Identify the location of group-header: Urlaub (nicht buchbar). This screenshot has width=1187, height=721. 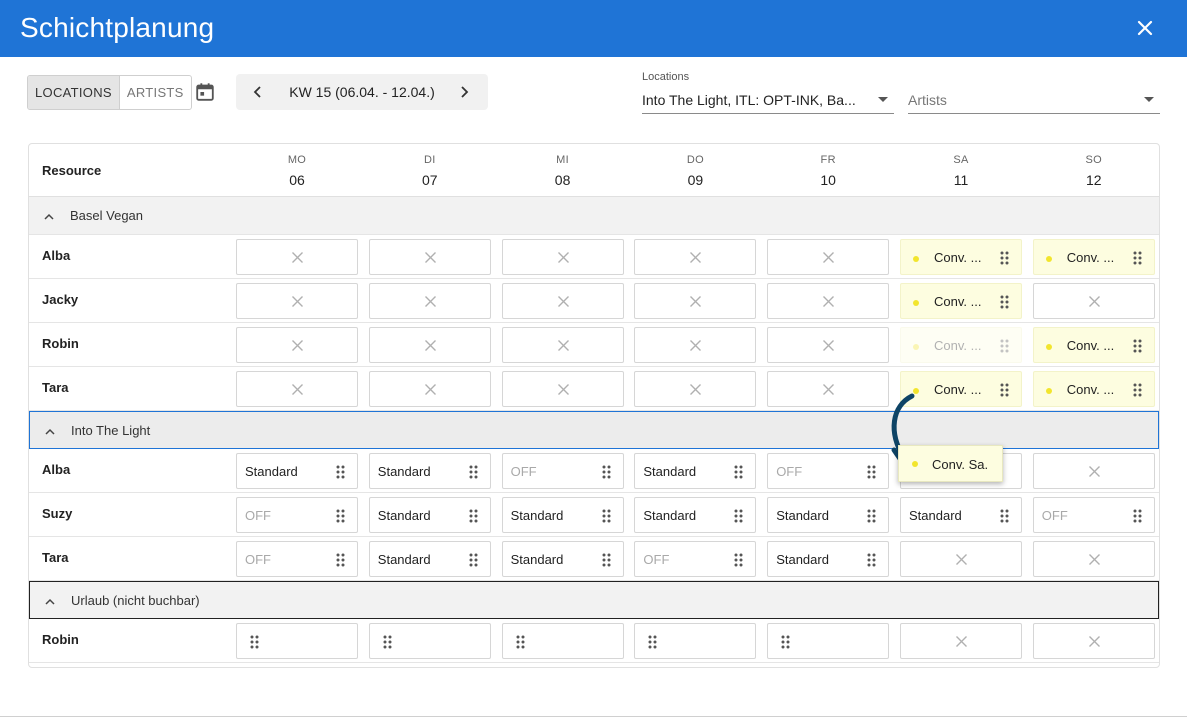
(594, 600).